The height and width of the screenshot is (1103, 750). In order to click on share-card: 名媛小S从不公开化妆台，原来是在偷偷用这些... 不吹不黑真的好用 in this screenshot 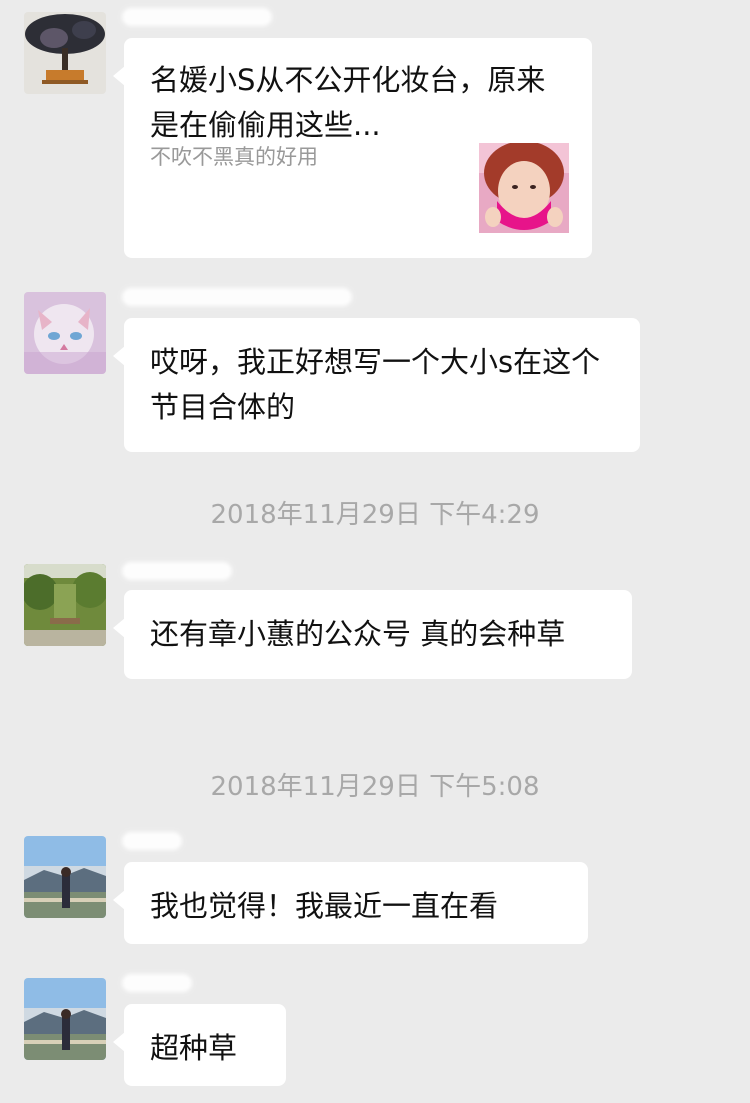, I will do `click(352, 148)`.